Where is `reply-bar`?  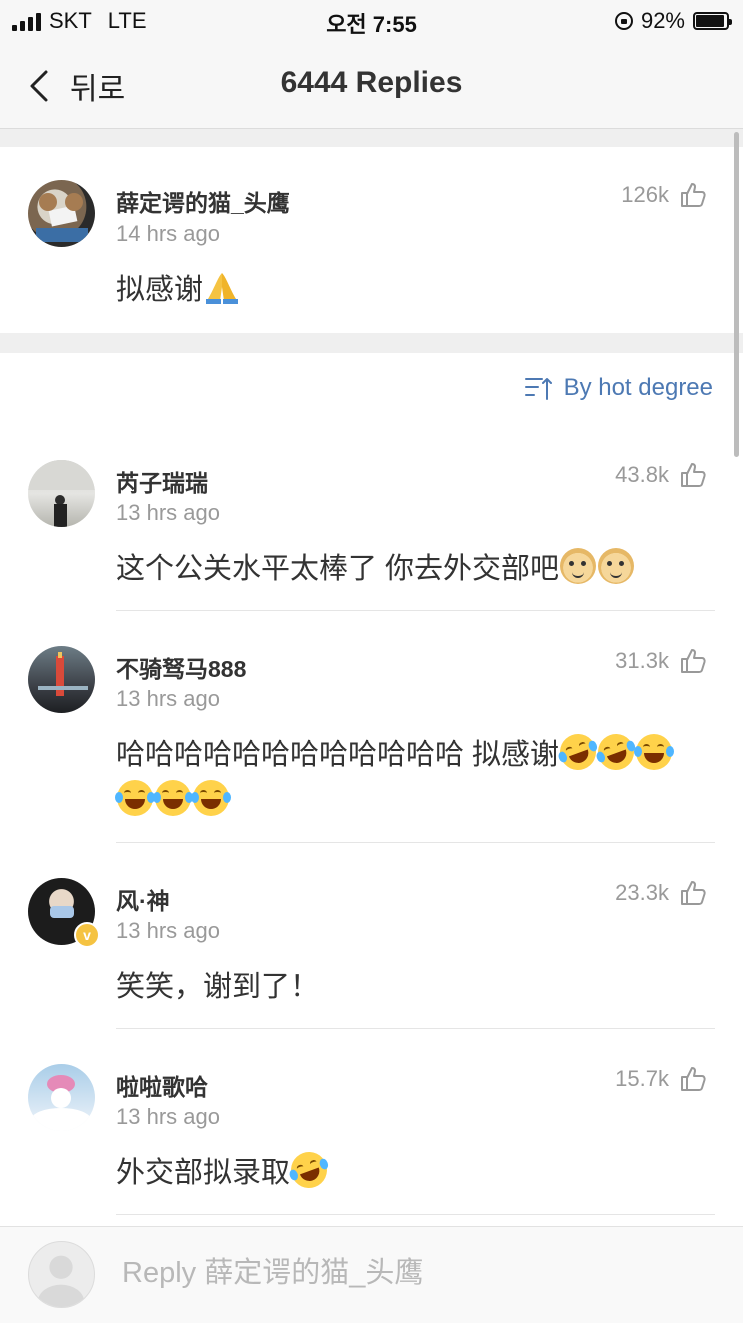 reply-bar is located at coordinates (371, 1274).